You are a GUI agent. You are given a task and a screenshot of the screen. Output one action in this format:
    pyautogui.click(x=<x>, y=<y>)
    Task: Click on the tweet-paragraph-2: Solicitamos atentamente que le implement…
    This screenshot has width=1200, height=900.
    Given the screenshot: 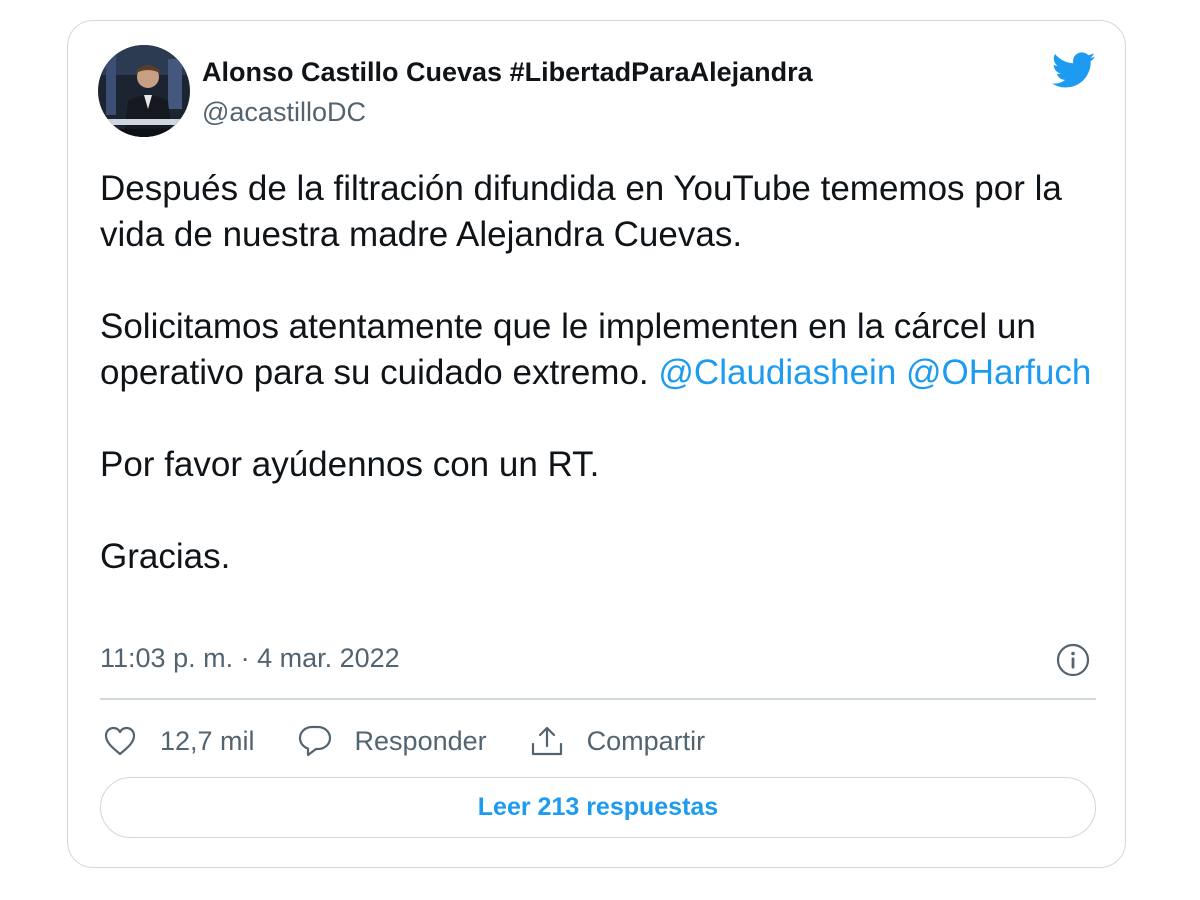 What is the action you would take?
    pyautogui.click(x=600, y=350)
    